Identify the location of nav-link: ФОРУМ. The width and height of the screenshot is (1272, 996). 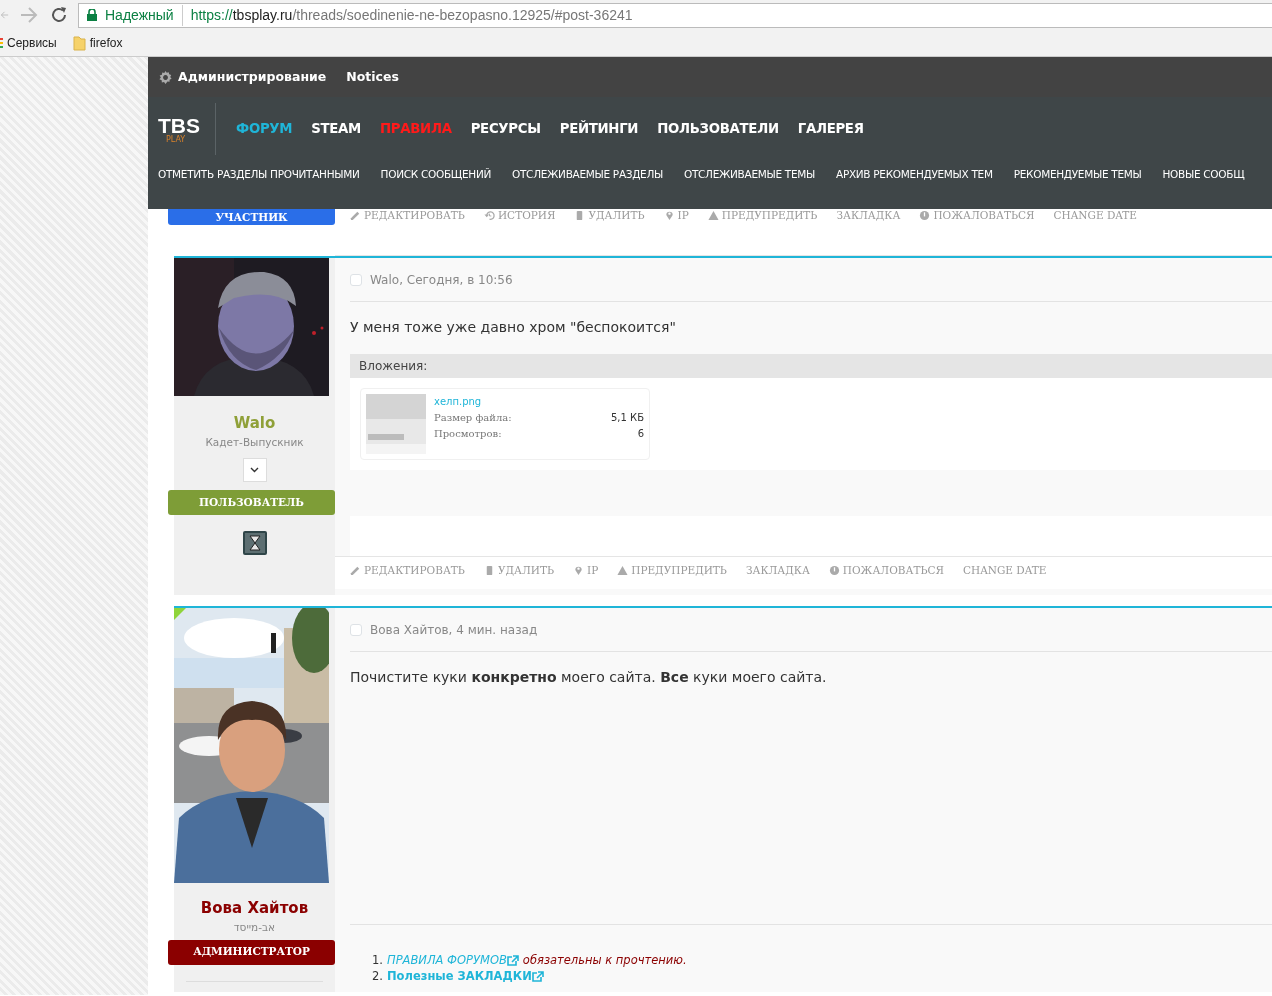
(264, 129).